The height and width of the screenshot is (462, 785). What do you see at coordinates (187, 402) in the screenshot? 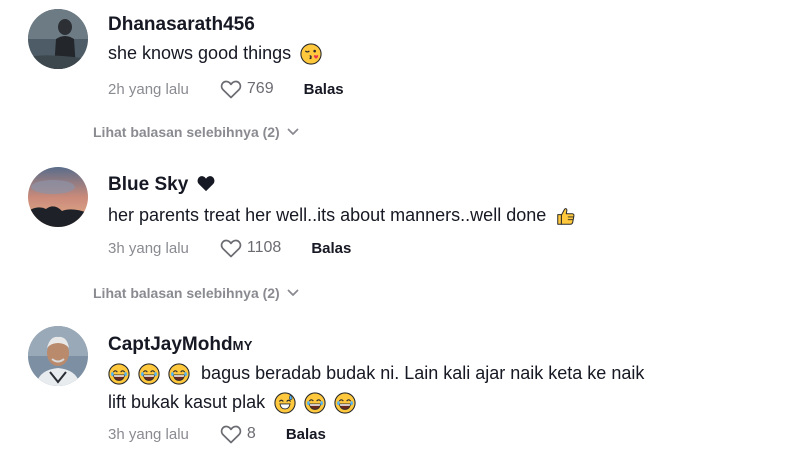
I see `comment-text-line2: lift bukak kasut plak` at bounding box center [187, 402].